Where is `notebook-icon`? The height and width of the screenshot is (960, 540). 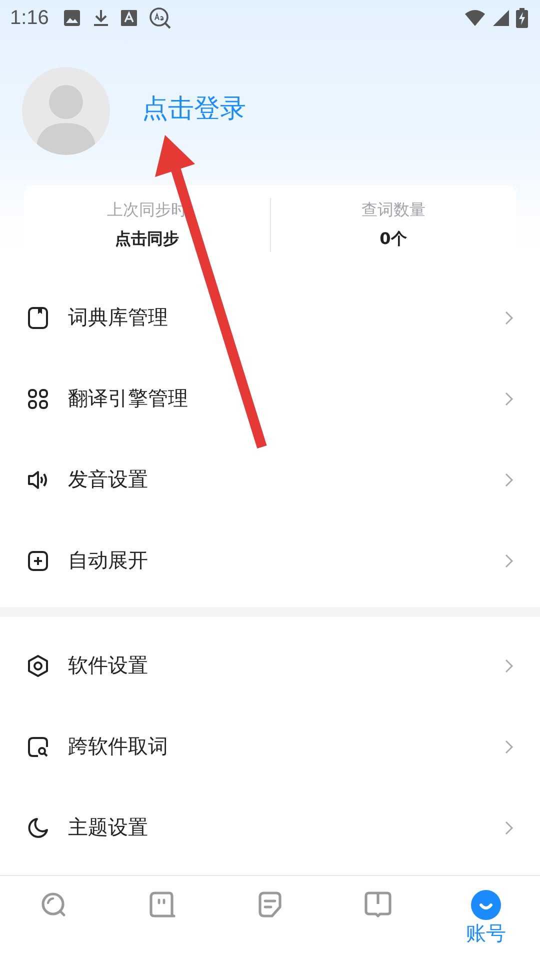 notebook-icon is located at coordinates (38, 318).